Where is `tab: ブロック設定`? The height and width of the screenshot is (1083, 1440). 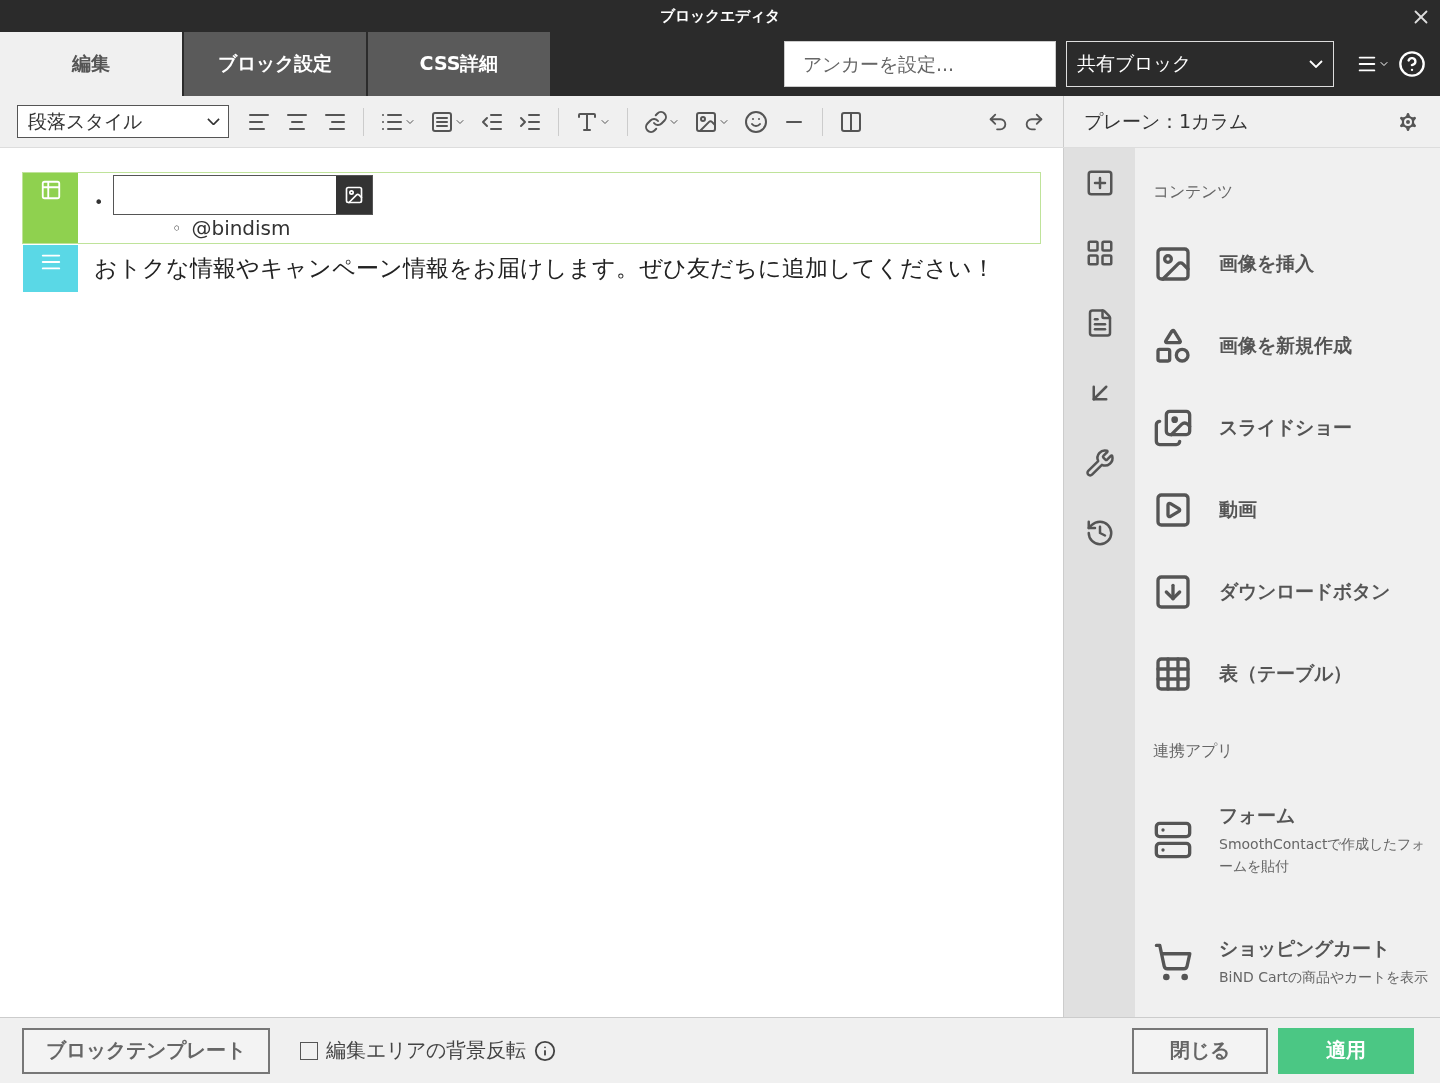
tab: ブロック設定 is located at coordinates (275, 64).